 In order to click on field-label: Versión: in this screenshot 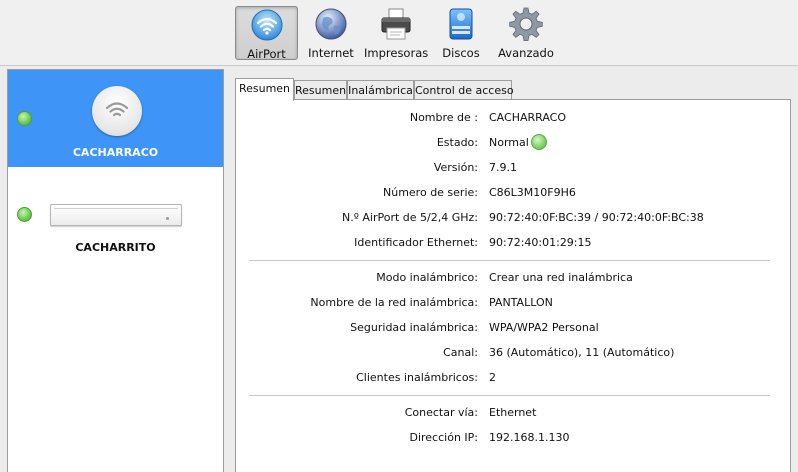, I will do `click(455, 167)`.